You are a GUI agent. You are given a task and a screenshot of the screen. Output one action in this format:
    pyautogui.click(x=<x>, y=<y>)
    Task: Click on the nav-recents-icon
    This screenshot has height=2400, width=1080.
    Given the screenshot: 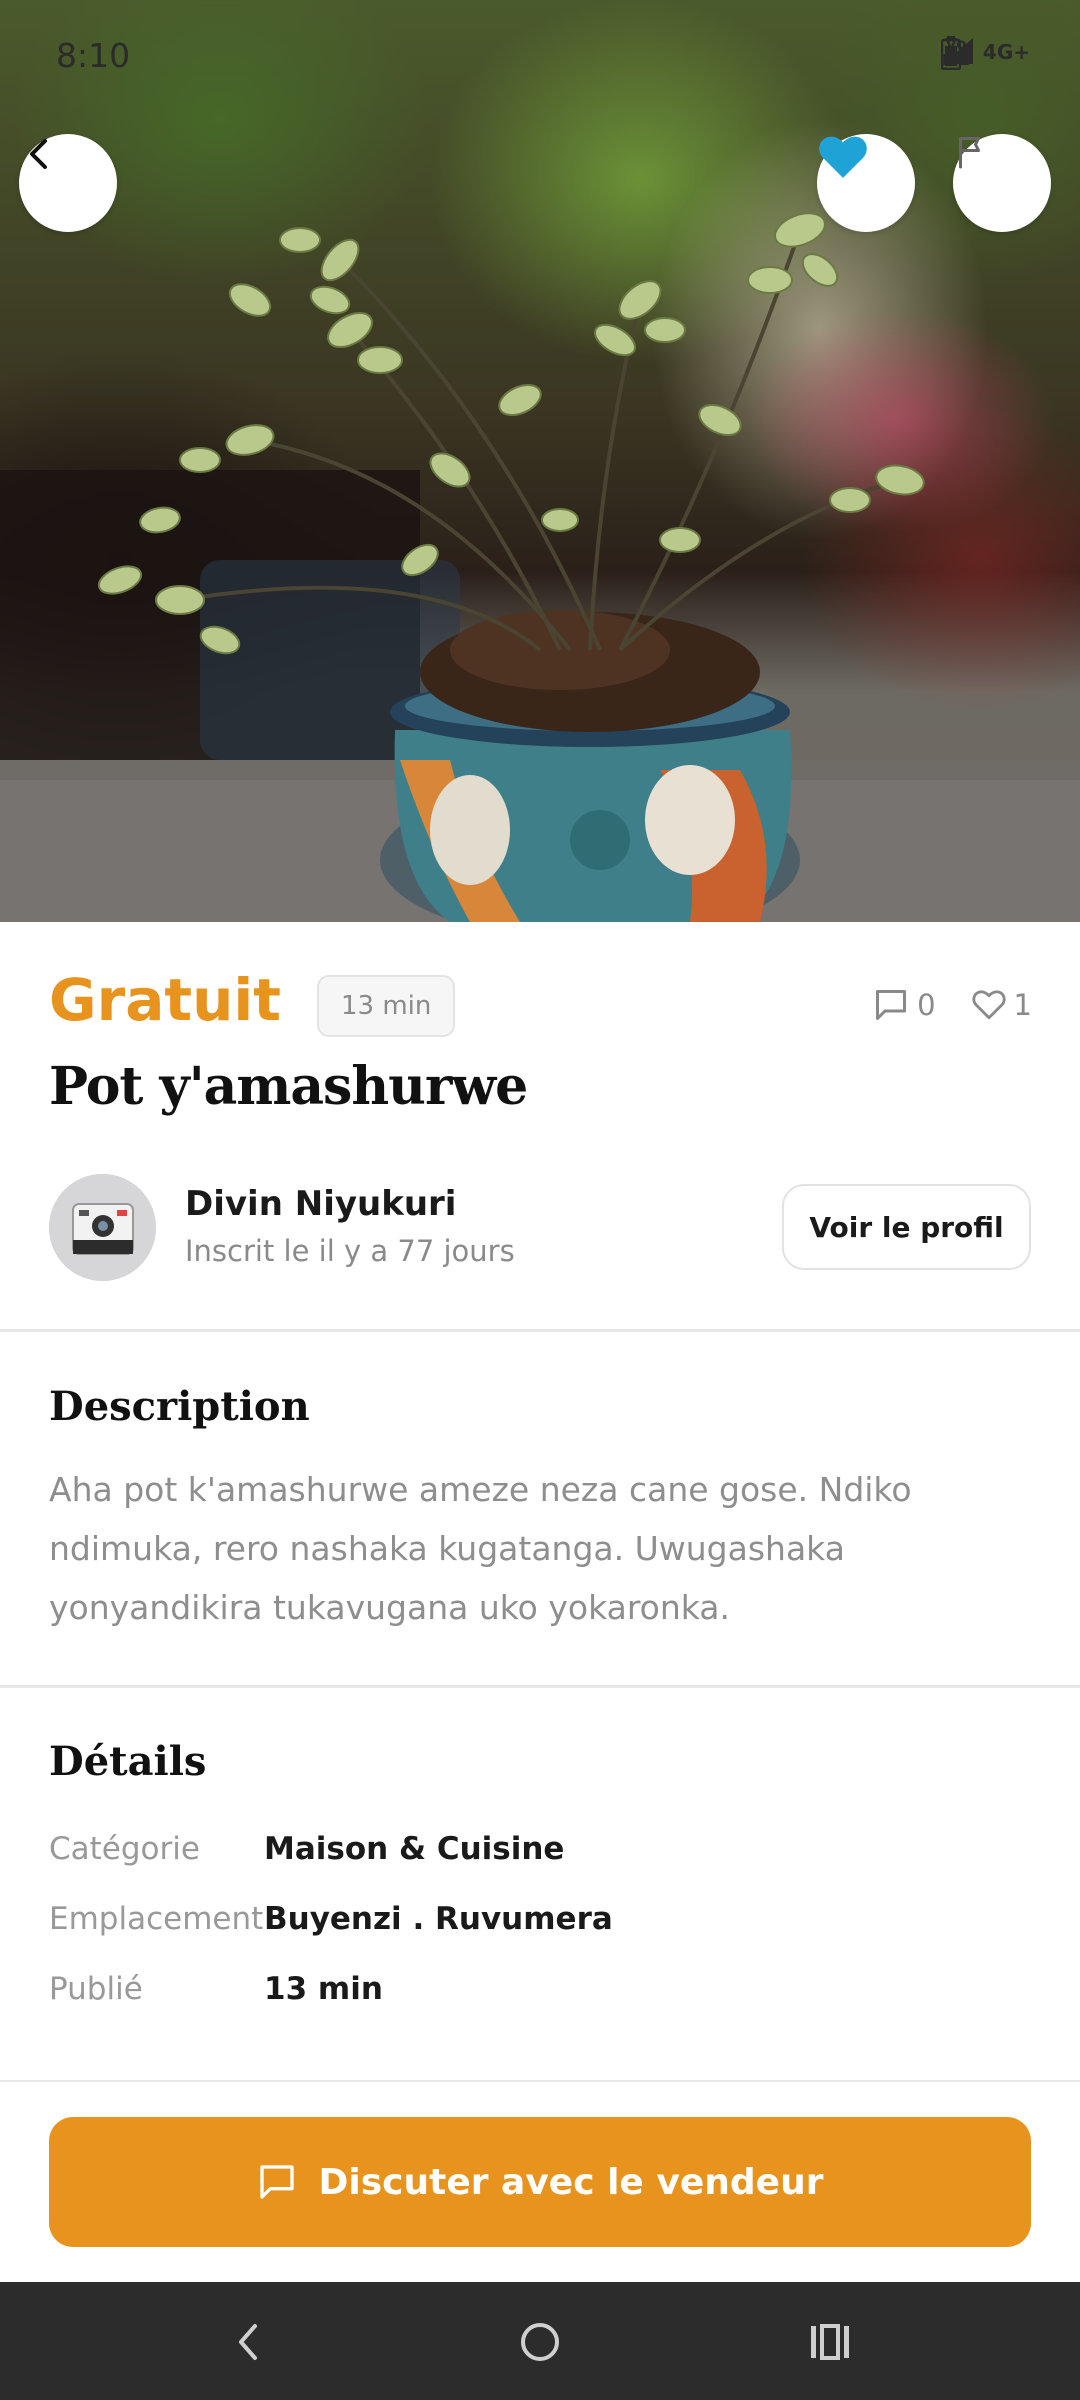 What is the action you would take?
    pyautogui.click(x=830, y=2342)
    